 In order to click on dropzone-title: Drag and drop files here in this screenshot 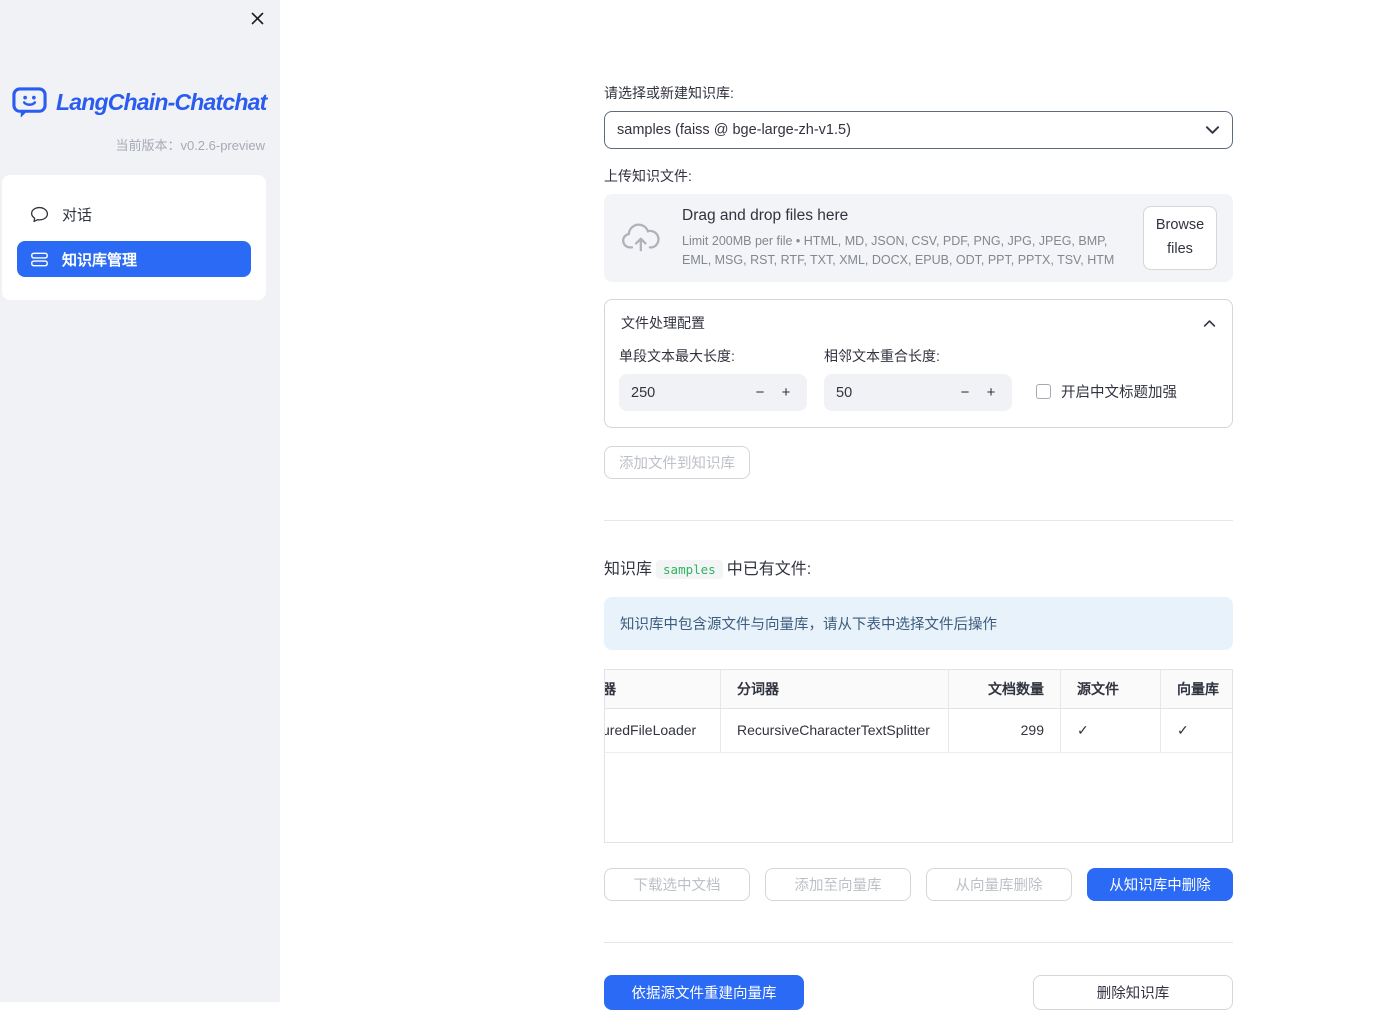, I will do `click(765, 216)`.